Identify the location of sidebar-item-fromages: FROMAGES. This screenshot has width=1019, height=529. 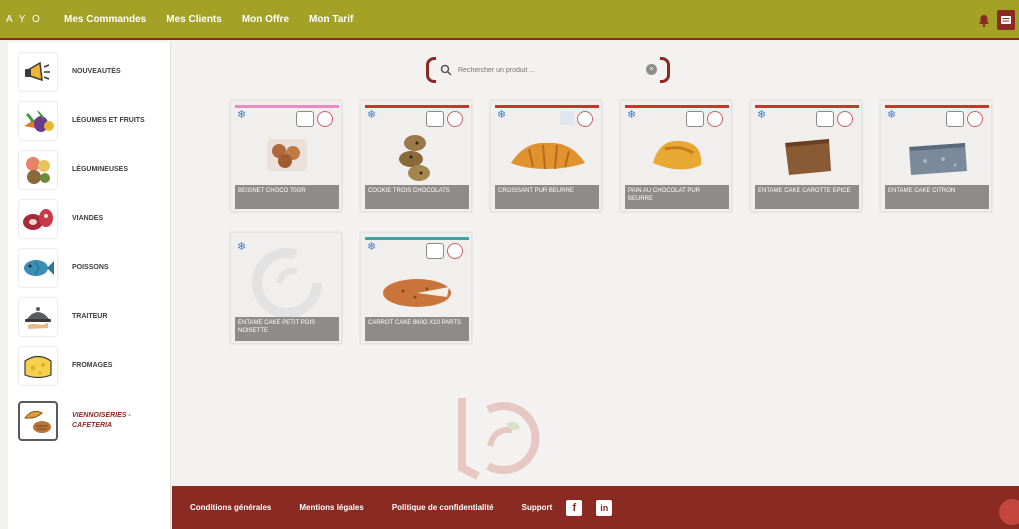
(94, 366).